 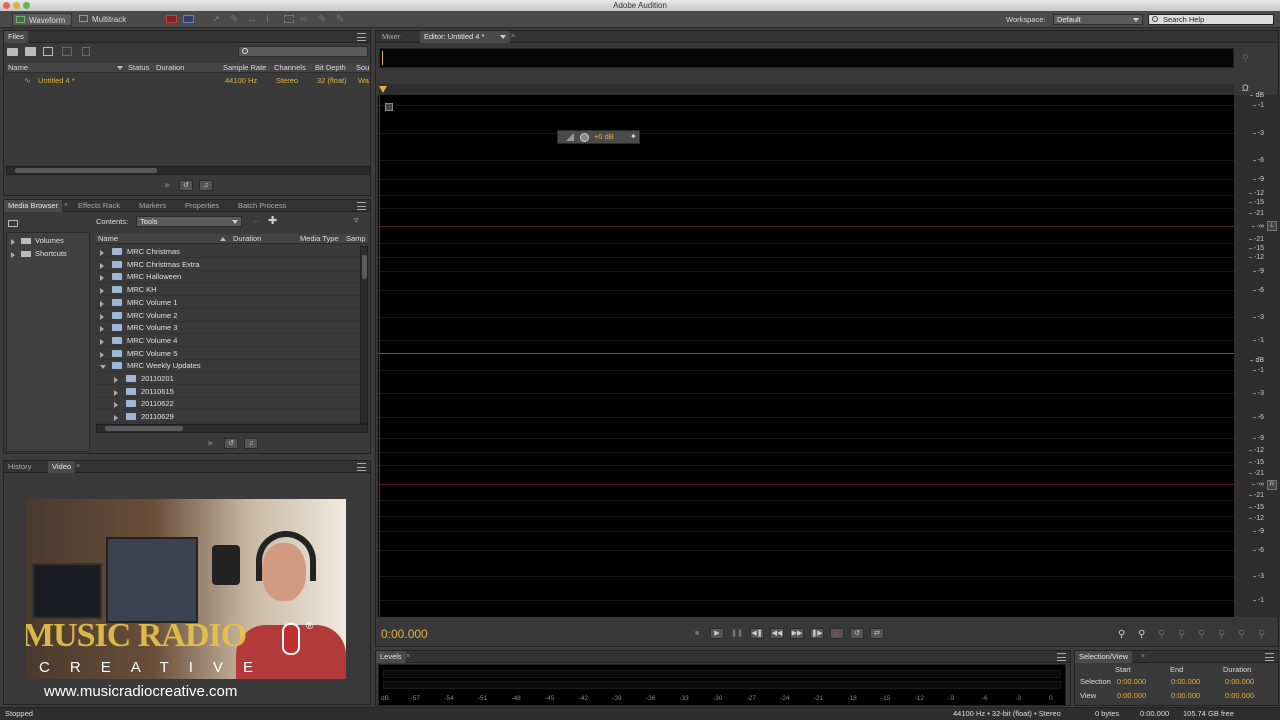 I want to click on folder-row: MRC Volume 3, so click(x=228, y=328).